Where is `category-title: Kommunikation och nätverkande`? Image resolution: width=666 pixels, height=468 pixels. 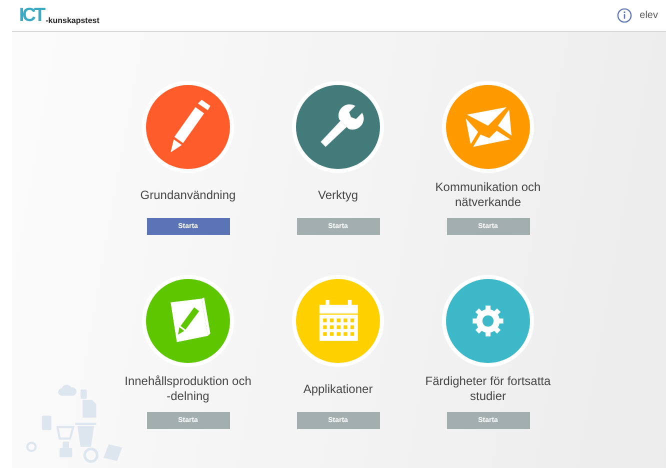 category-title: Kommunikation och nätverkande is located at coordinates (488, 195).